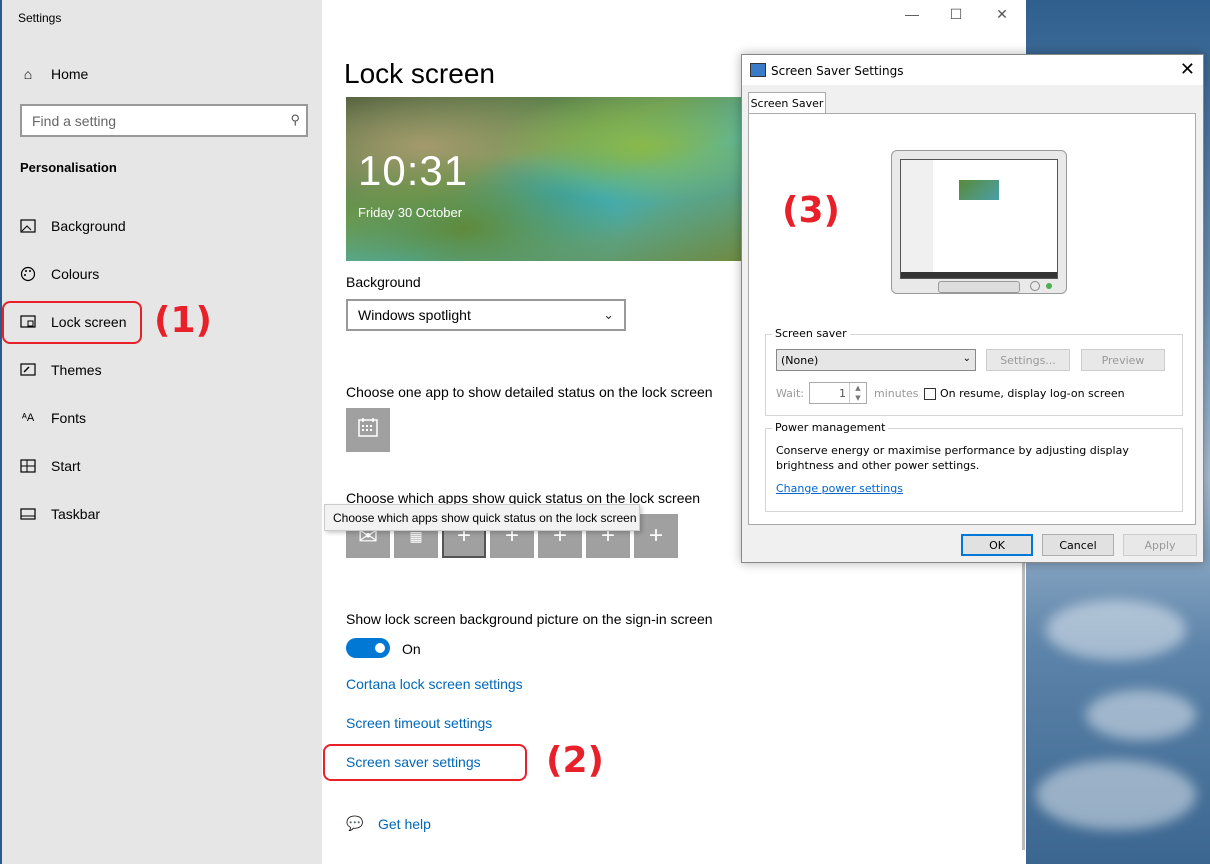 Image resolution: width=1210 pixels, height=864 pixels. I want to click on section-title: Personalisation, so click(68, 167).